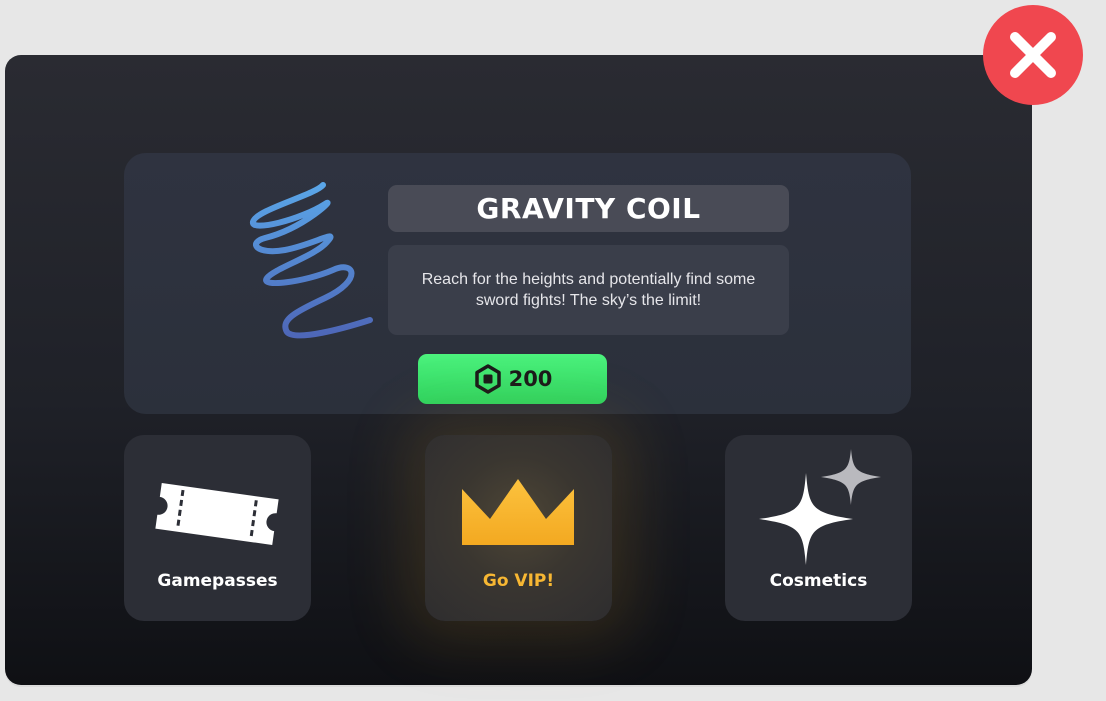  I want to click on robux-icon, so click(487, 379).